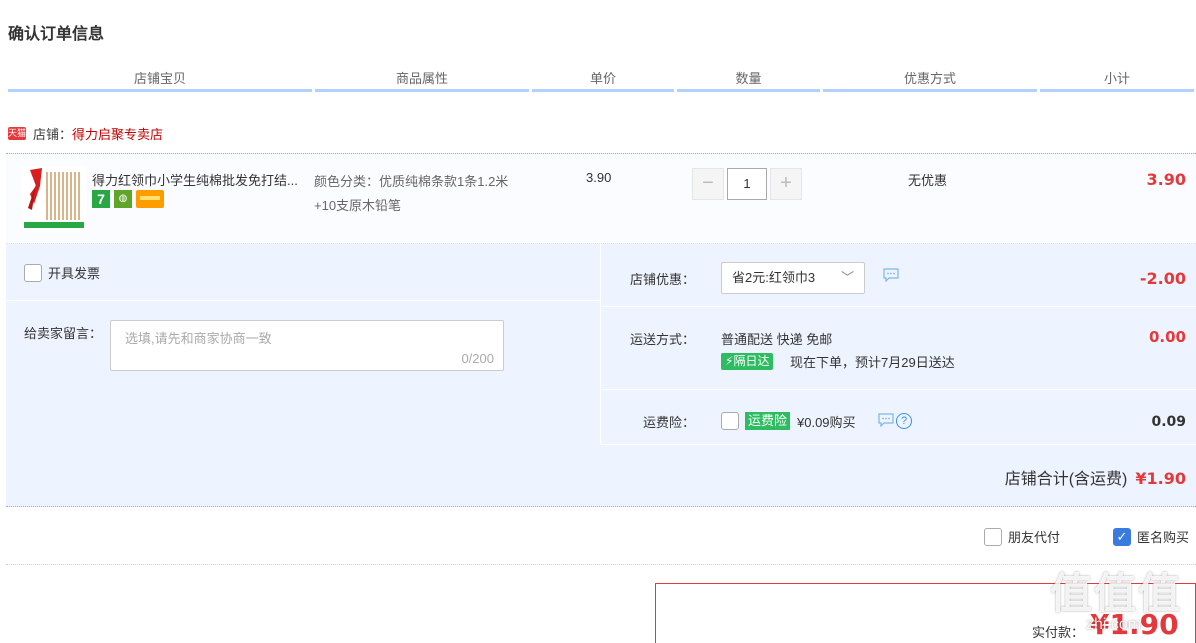  I want to click on column-header-unit-price: 单价, so click(603, 80).